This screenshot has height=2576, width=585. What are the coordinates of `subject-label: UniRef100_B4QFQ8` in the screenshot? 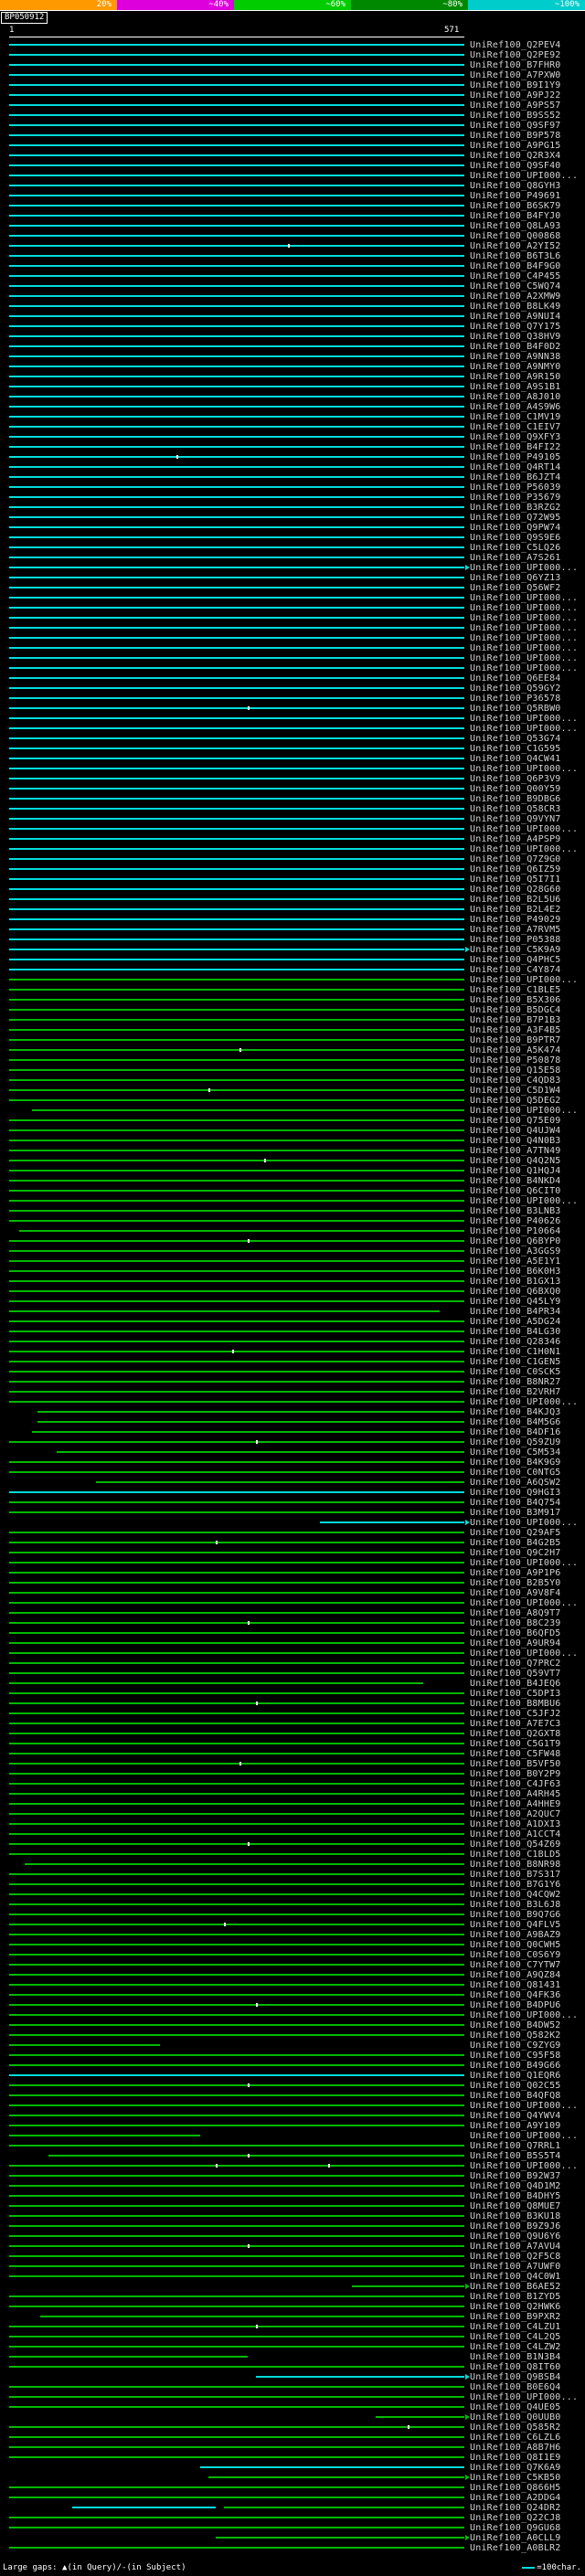 It's located at (515, 2096).